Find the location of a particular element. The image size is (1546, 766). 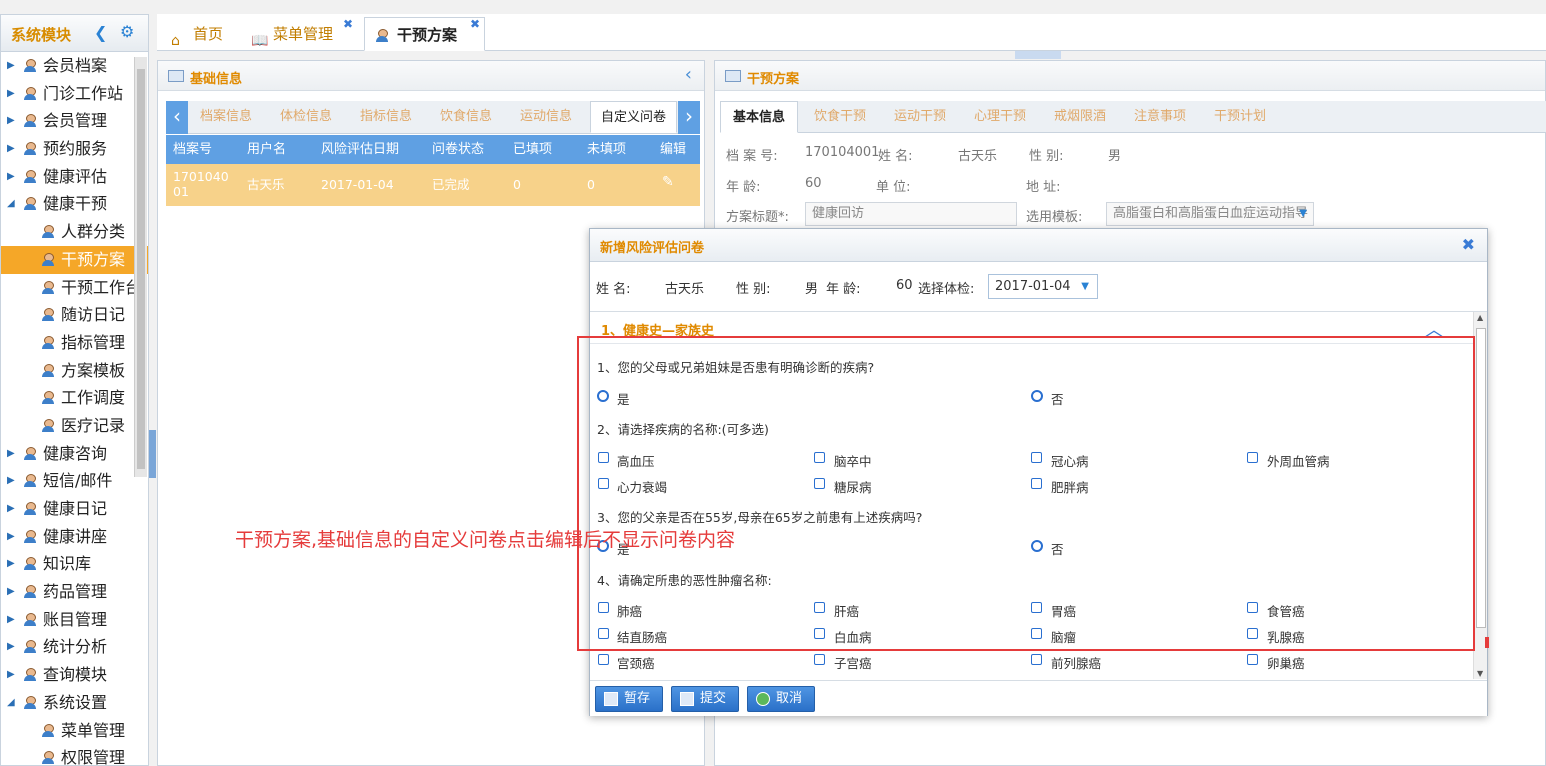

col-header: 已填项 is located at coordinates (532, 149).